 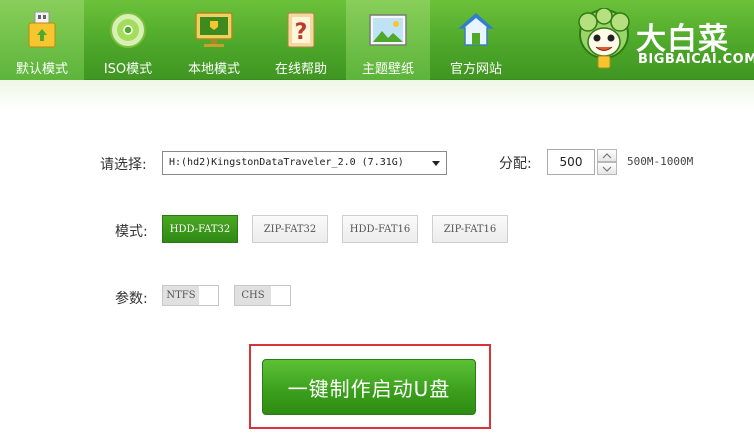 What do you see at coordinates (300, 69) in the screenshot?
I see `tab-label: 在线帮助` at bounding box center [300, 69].